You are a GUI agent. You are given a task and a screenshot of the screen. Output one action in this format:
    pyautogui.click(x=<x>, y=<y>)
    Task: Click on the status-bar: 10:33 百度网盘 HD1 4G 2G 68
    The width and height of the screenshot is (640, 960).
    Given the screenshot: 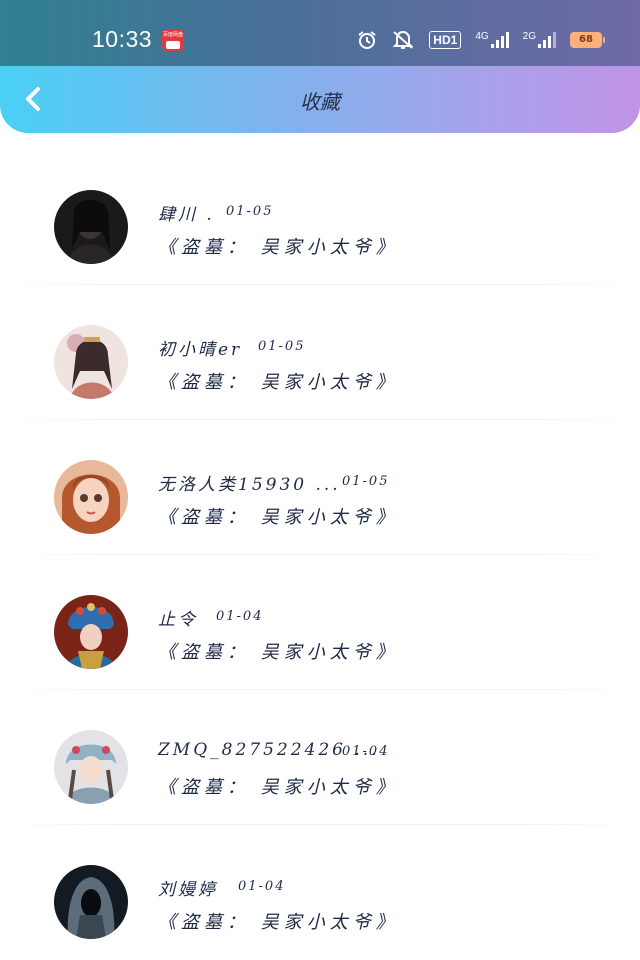 What is the action you would take?
    pyautogui.click(x=320, y=33)
    